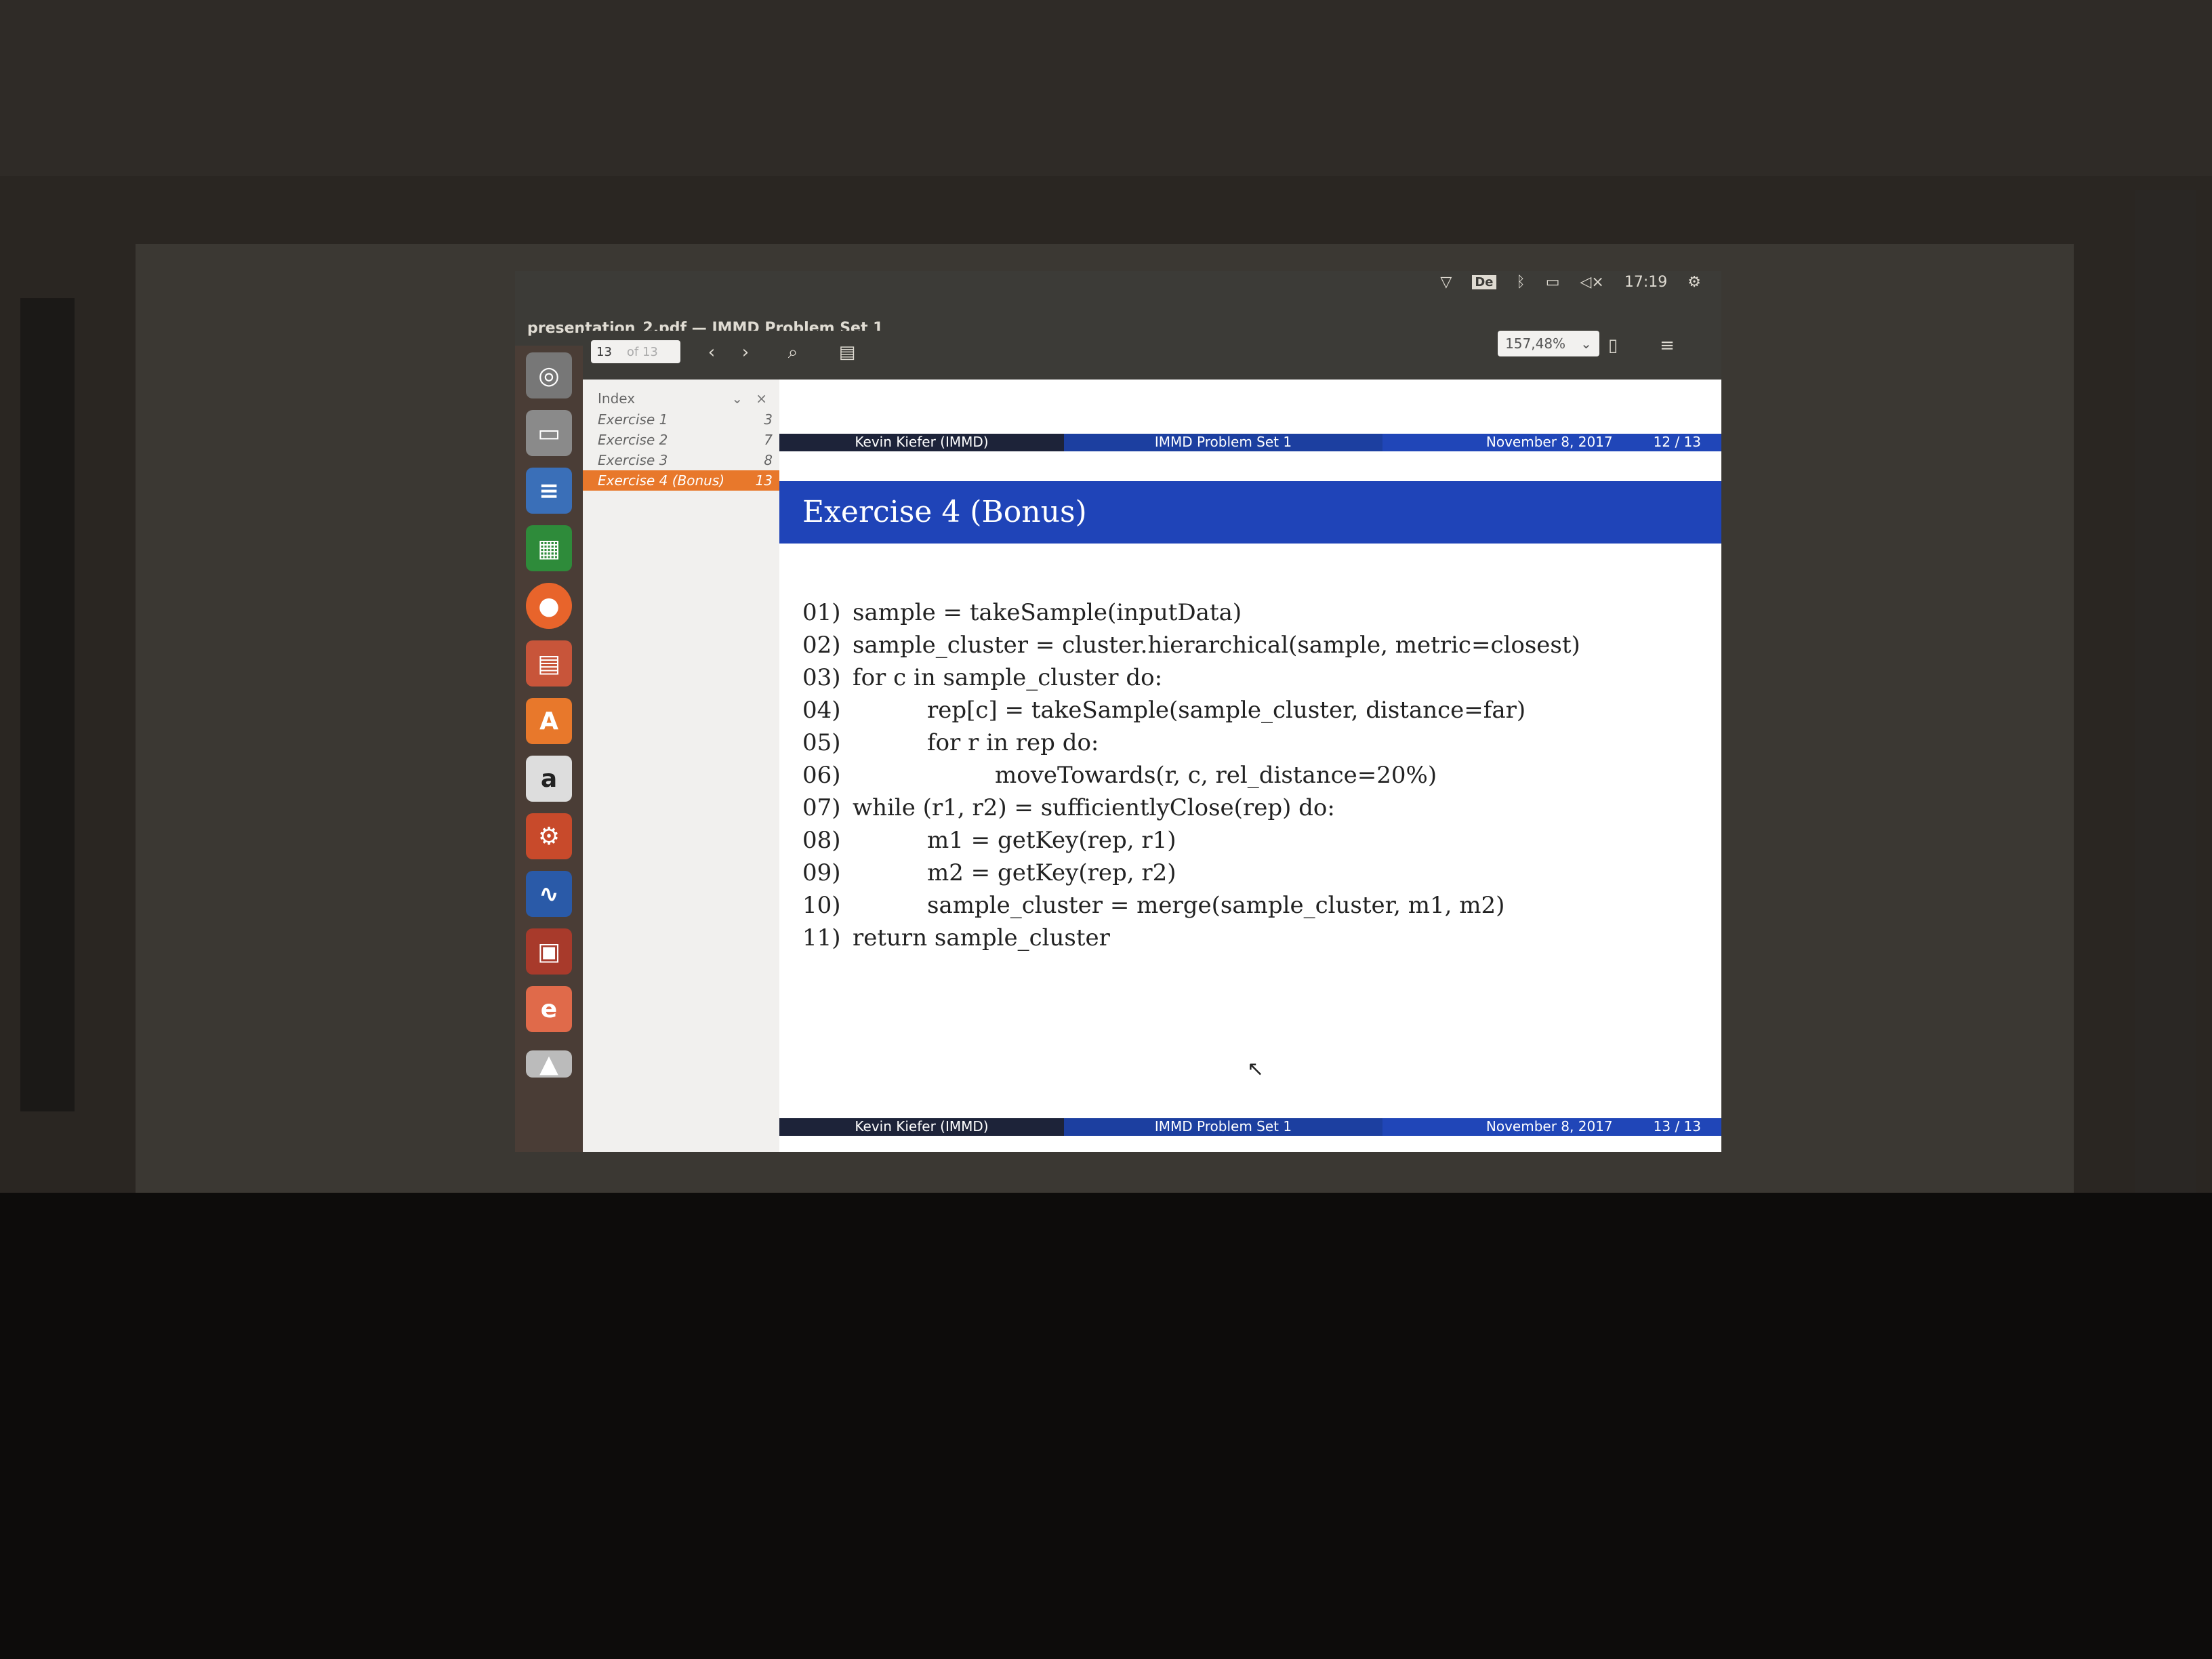 The height and width of the screenshot is (1659, 2212). I want to click on page-current: 13, so click(604, 352).